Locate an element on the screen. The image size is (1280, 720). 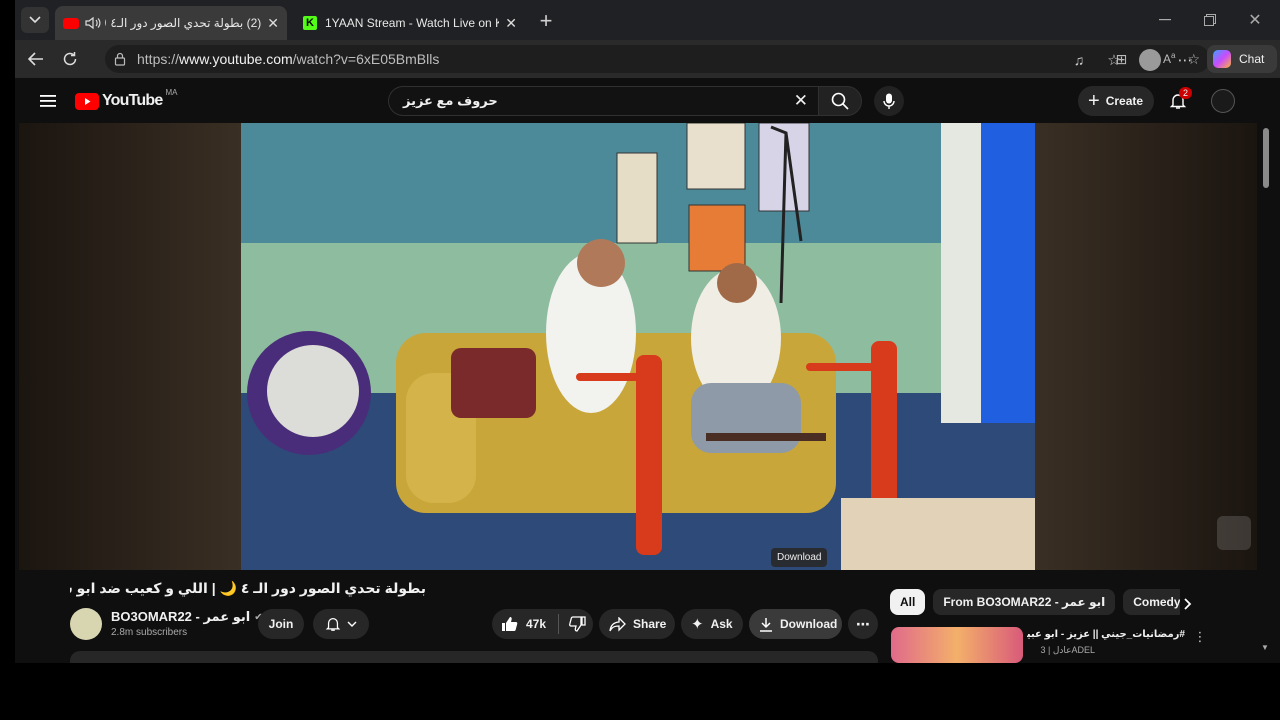
search-icon is located at coordinates (840, 101).